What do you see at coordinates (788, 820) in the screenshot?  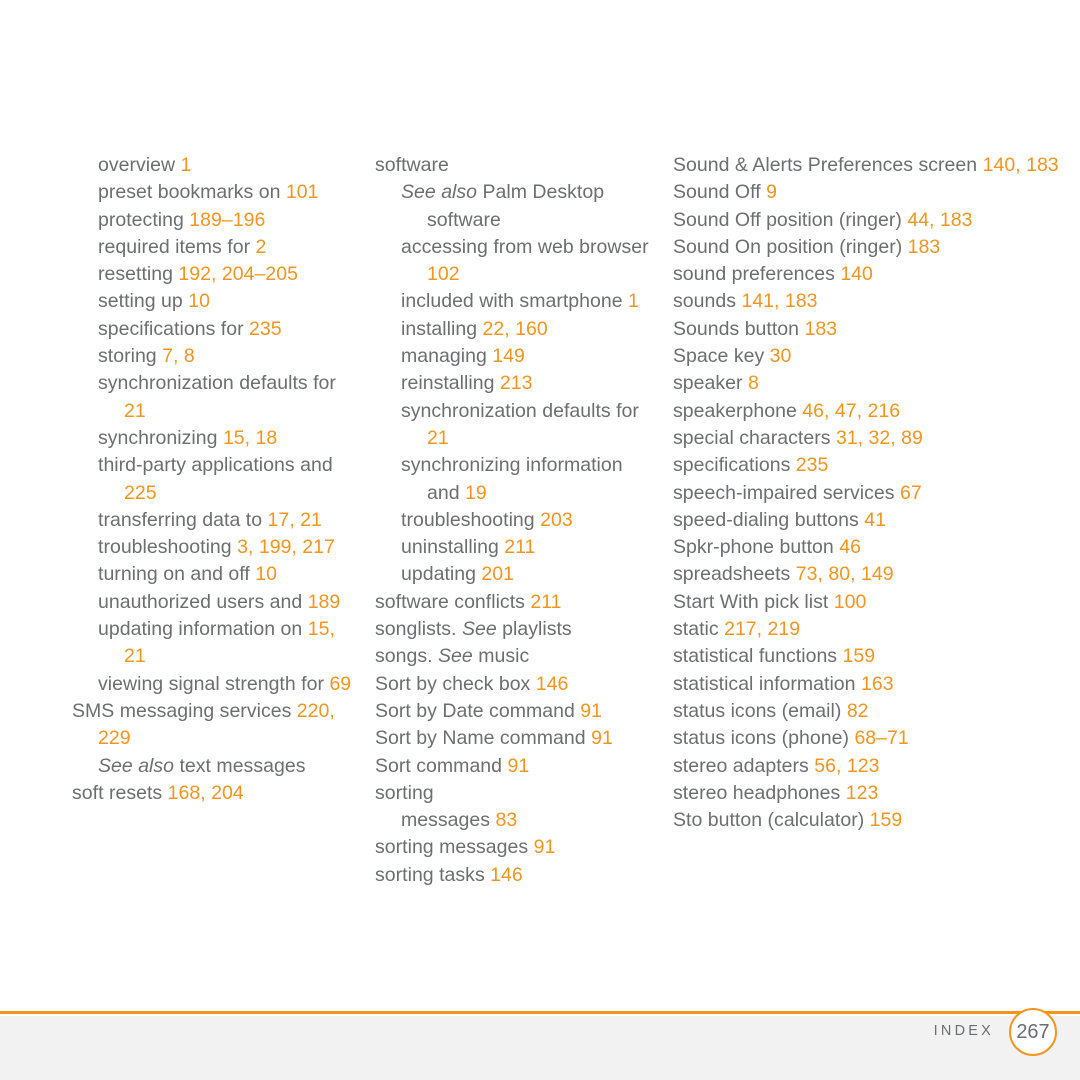 I see `index-entry: Sto button (calculator) 159` at bounding box center [788, 820].